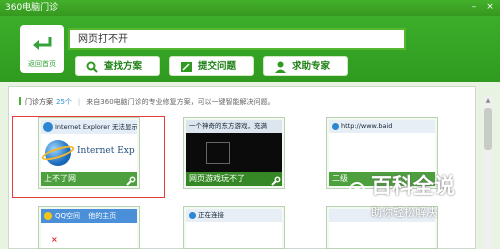 Image resolution: width=500 pixels, height=249 pixels. I want to click on card-screen-text-2: 他的主页, so click(102, 216).